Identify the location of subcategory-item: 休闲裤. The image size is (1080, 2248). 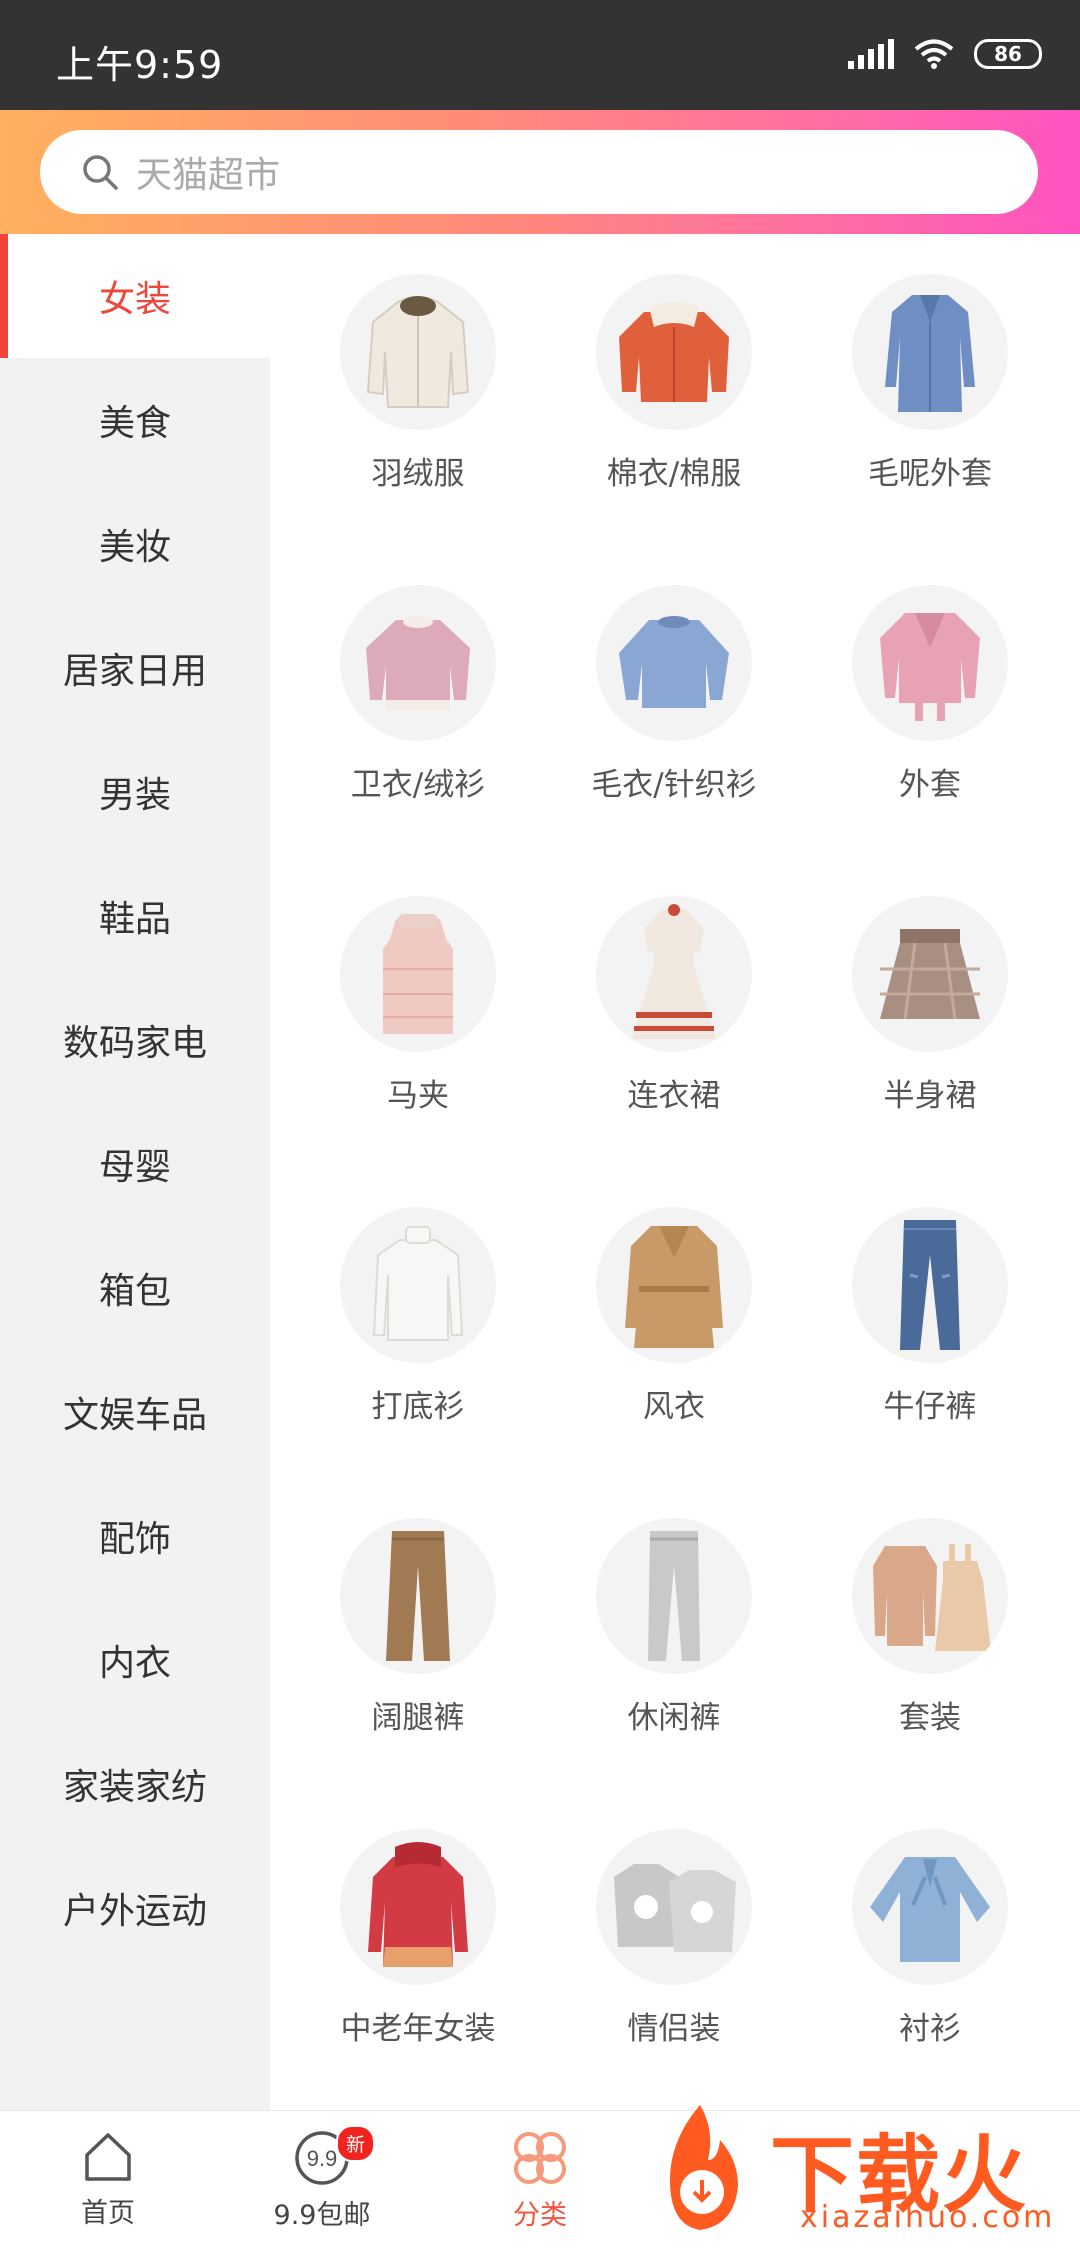
(674, 1627).